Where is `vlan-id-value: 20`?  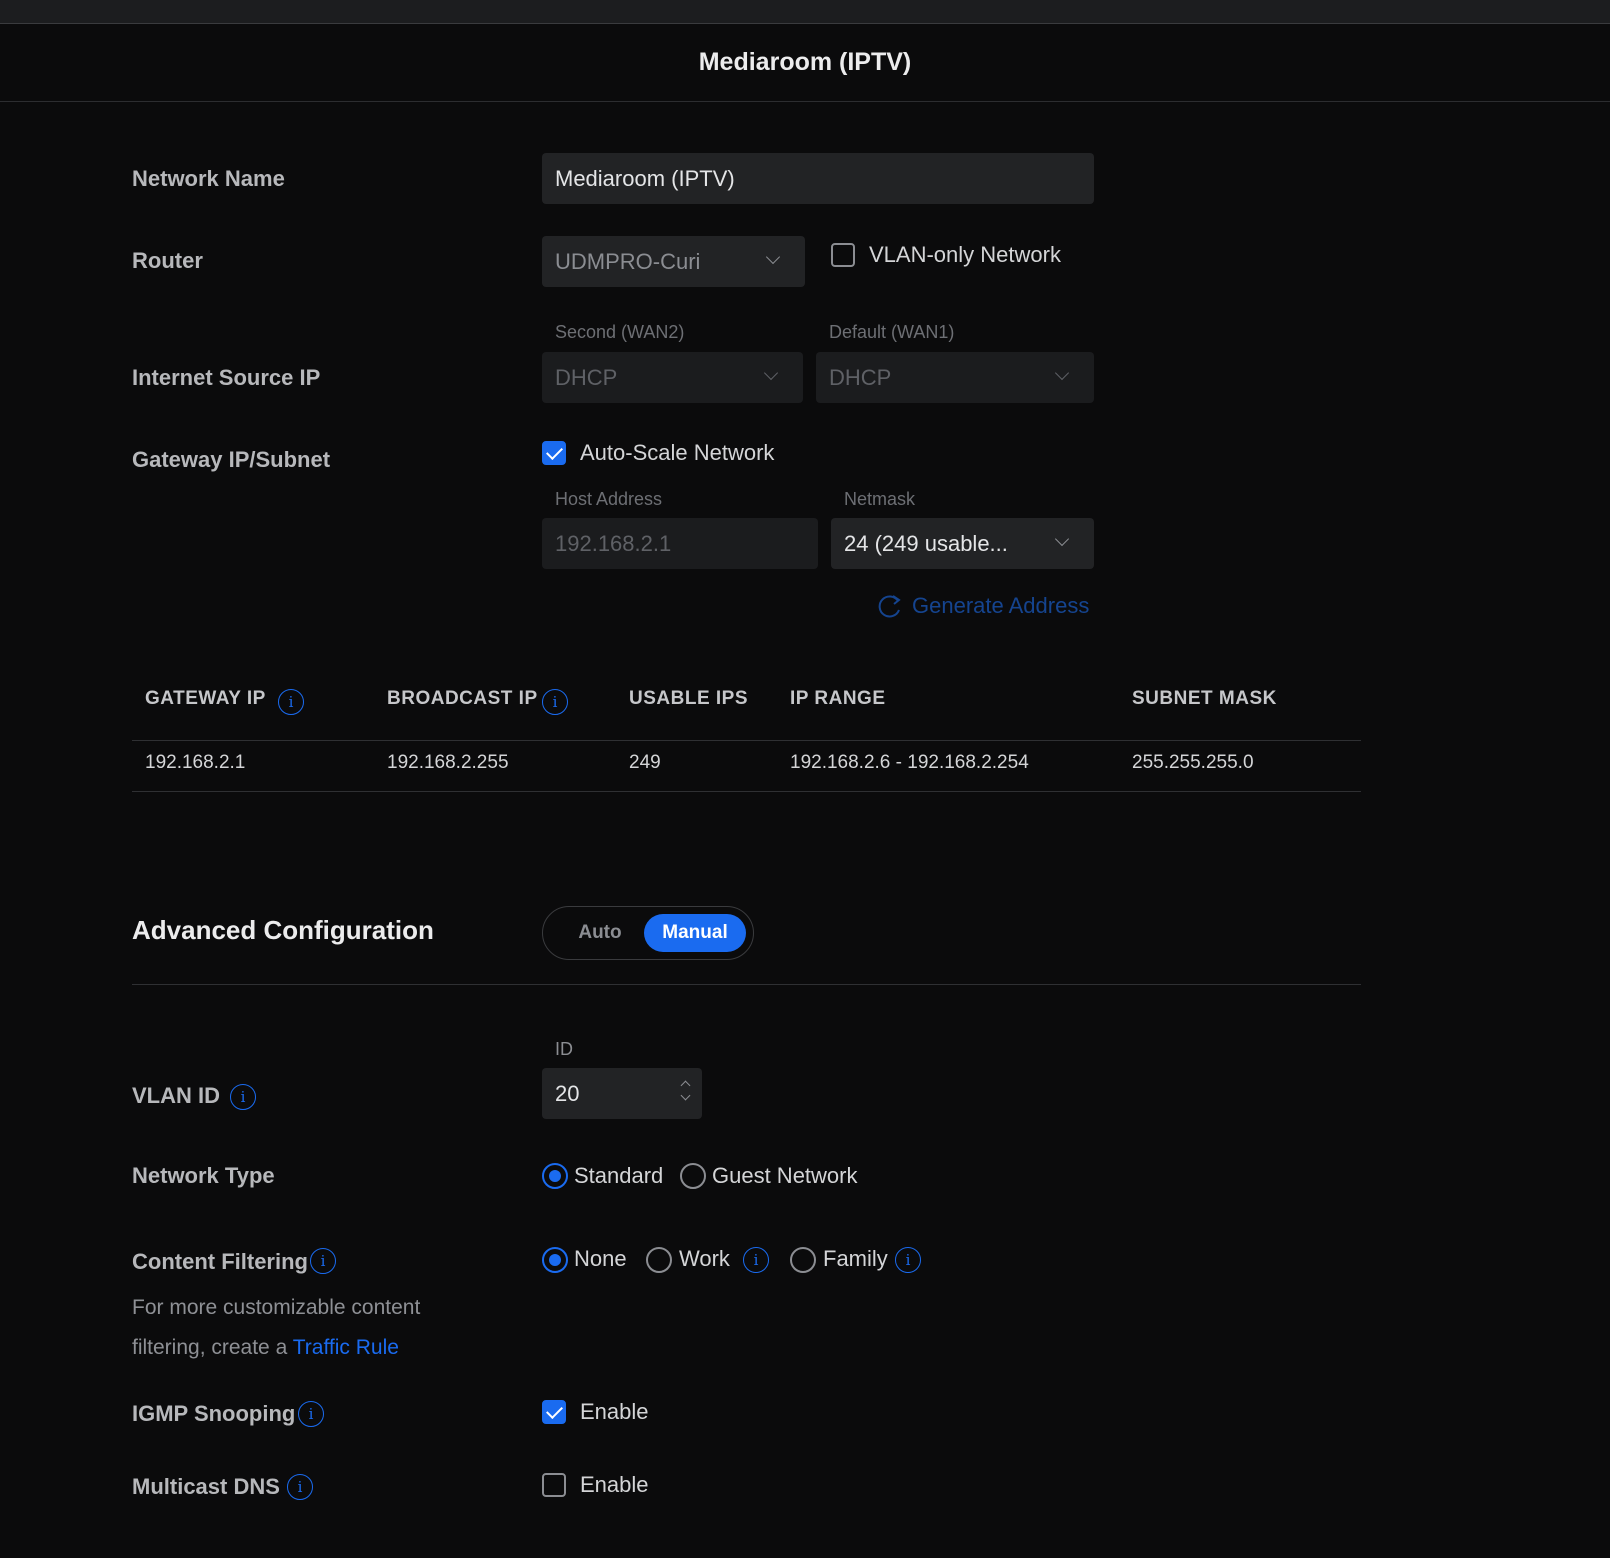
vlan-id-value: 20 is located at coordinates (567, 1093).